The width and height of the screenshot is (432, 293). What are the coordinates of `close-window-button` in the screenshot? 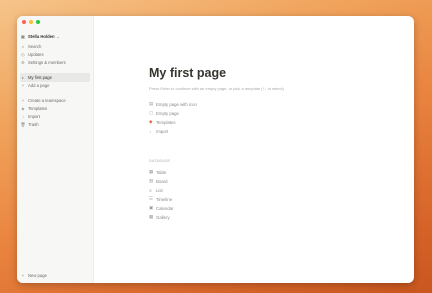 It's located at (24, 22).